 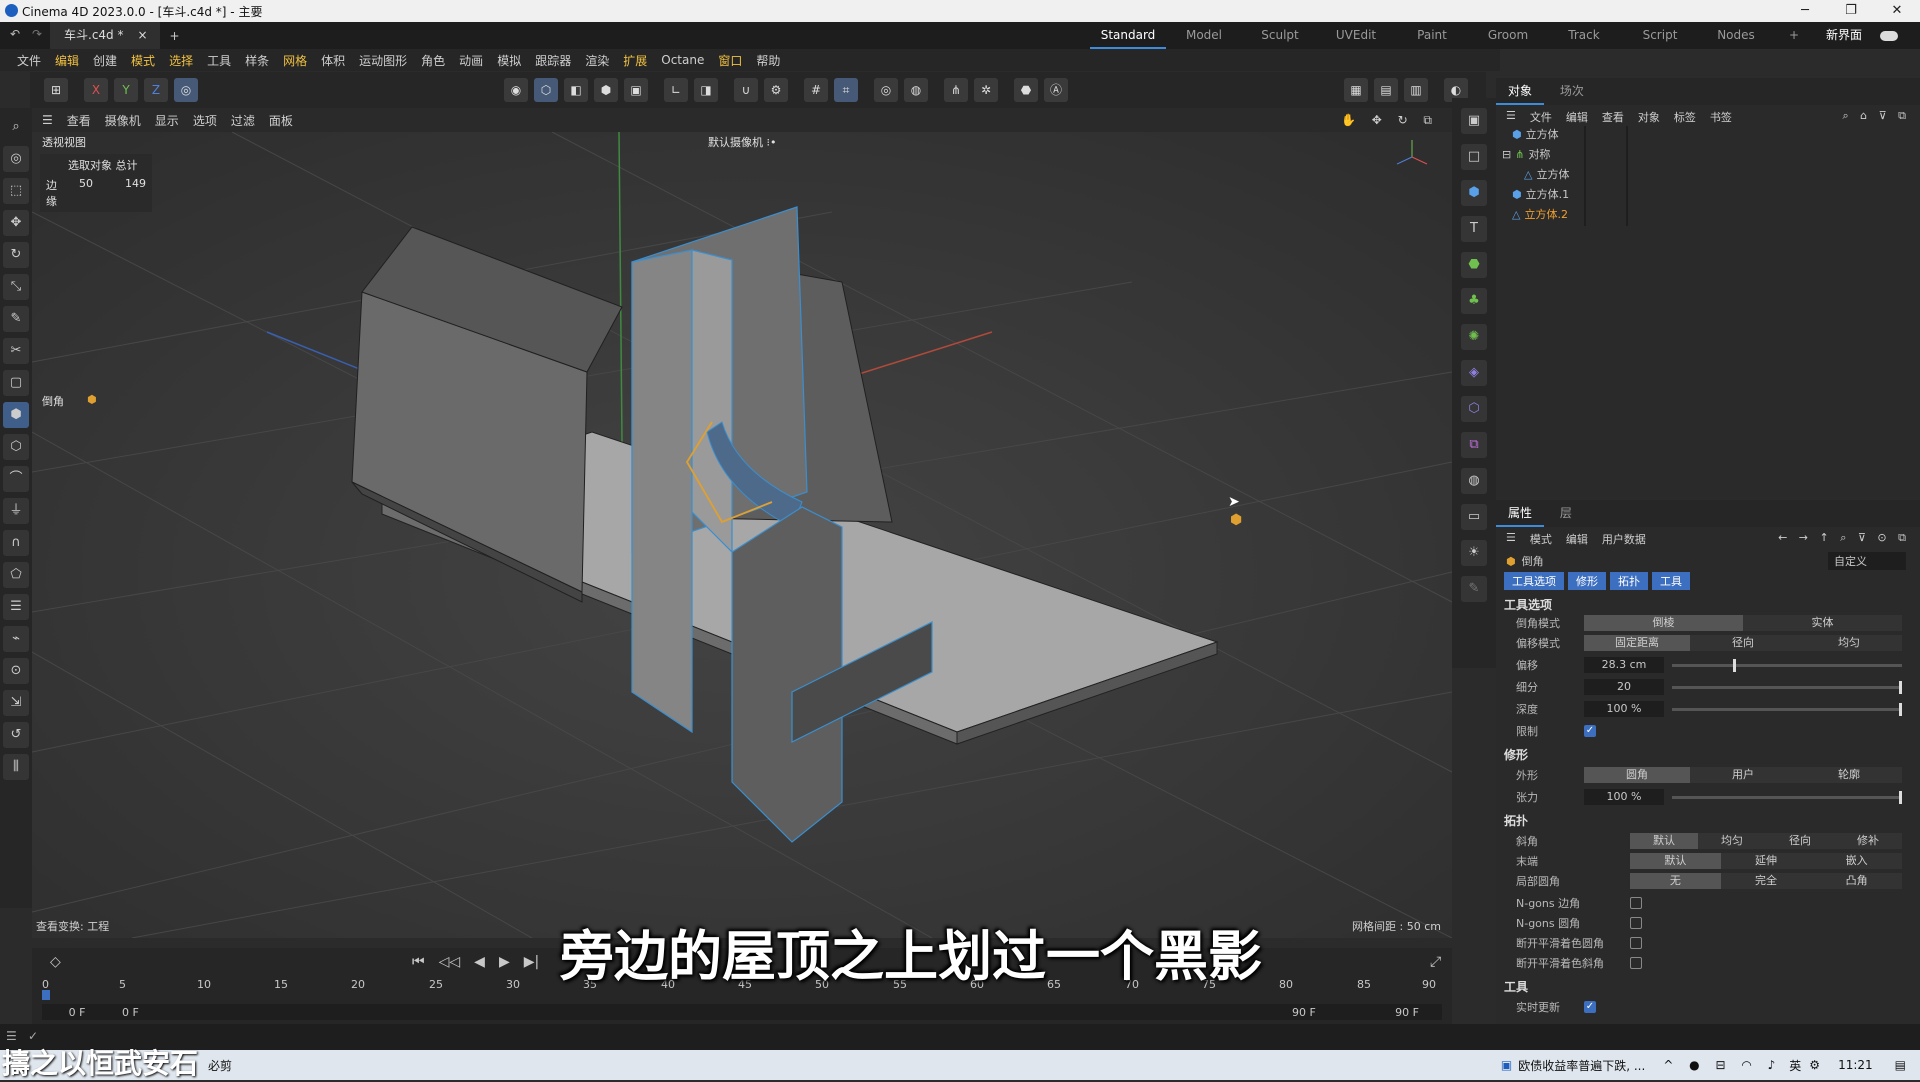 I want to click on redo-icon: ↷, so click(x=37, y=34).